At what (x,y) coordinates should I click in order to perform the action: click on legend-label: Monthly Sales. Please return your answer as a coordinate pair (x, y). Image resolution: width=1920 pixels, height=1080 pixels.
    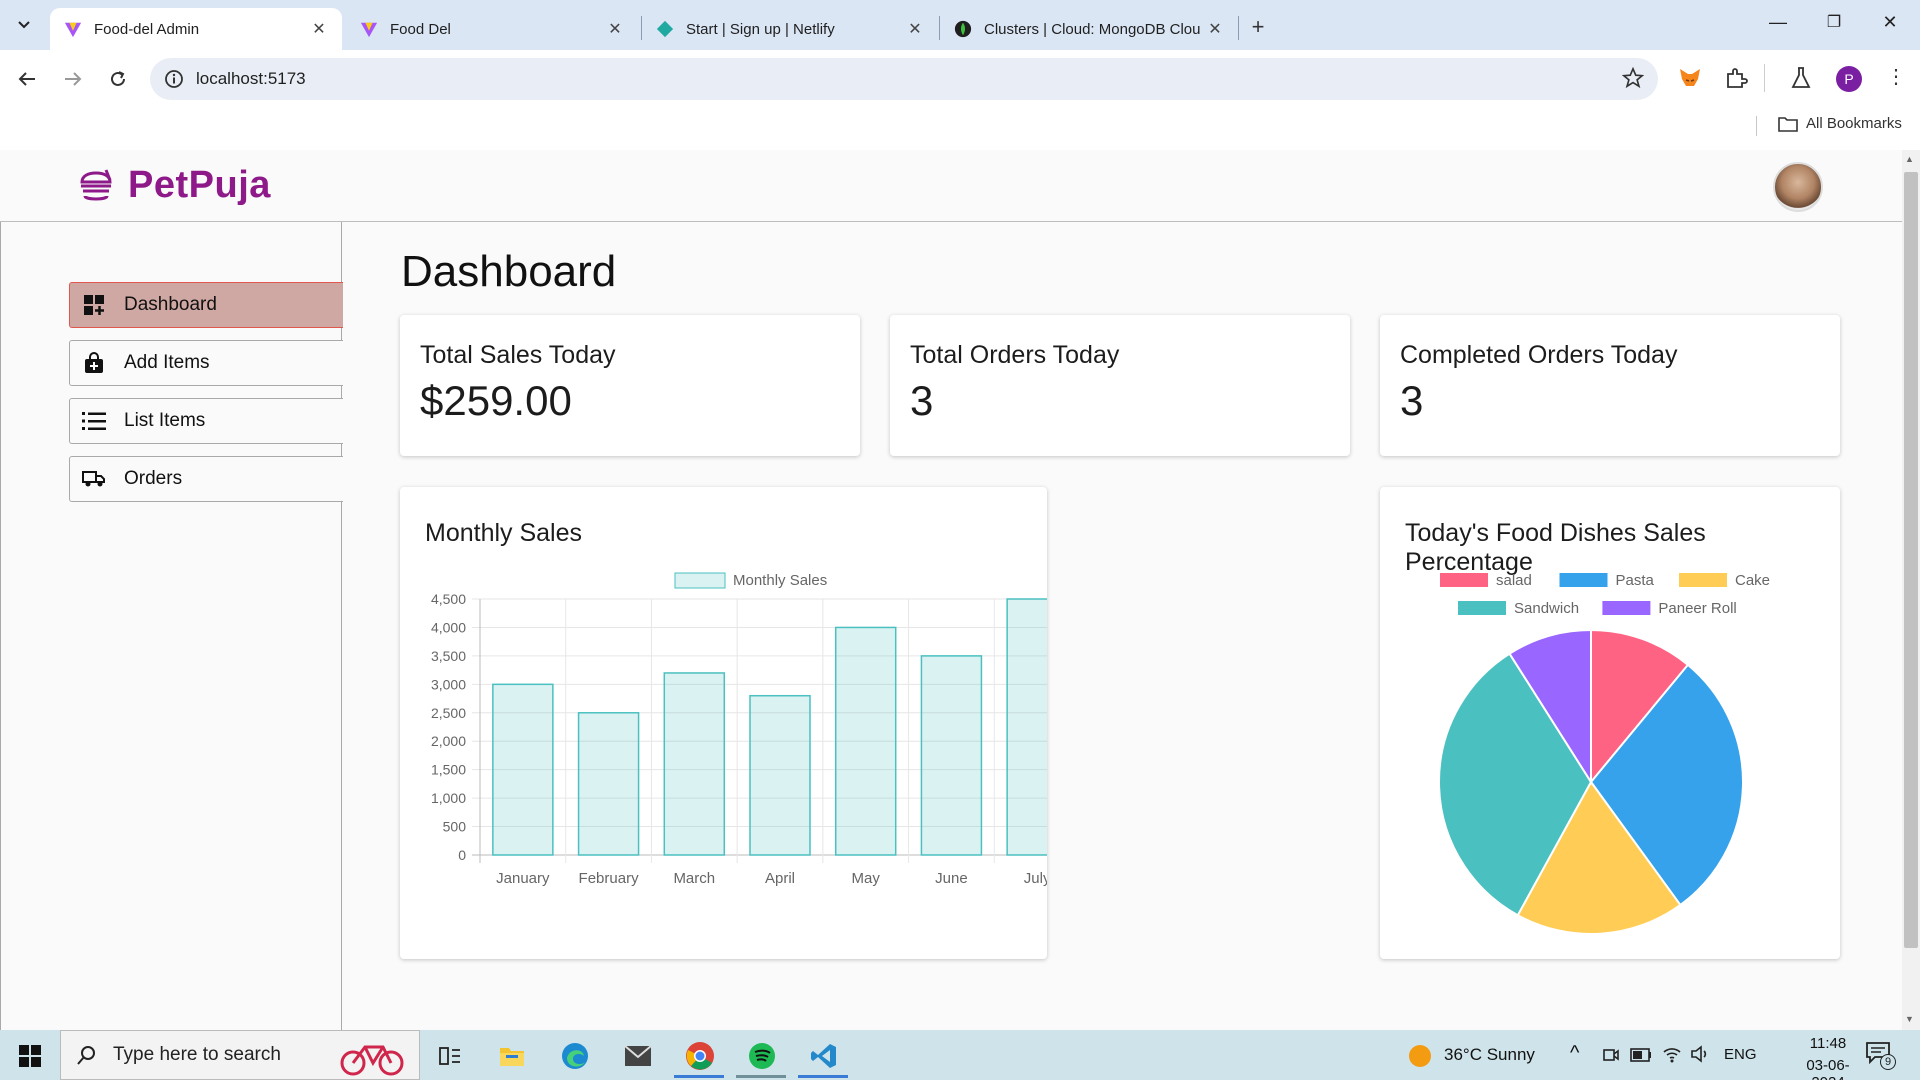
    Looking at the image, I should click on (780, 580).